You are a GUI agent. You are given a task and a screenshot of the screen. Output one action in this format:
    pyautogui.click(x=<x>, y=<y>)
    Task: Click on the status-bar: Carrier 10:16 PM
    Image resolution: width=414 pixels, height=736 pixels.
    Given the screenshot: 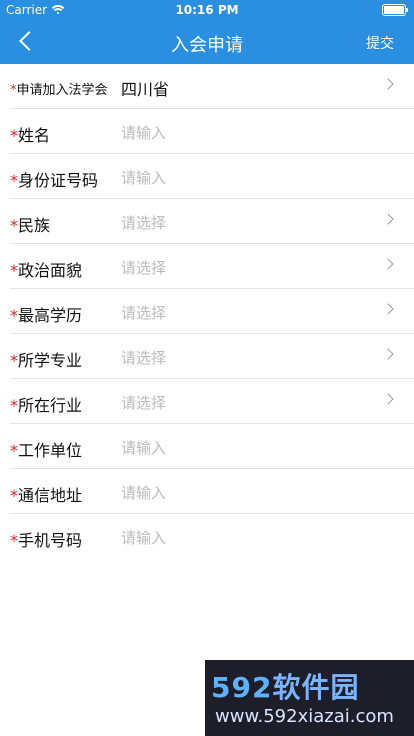 What is the action you would take?
    pyautogui.click(x=207, y=10)
    